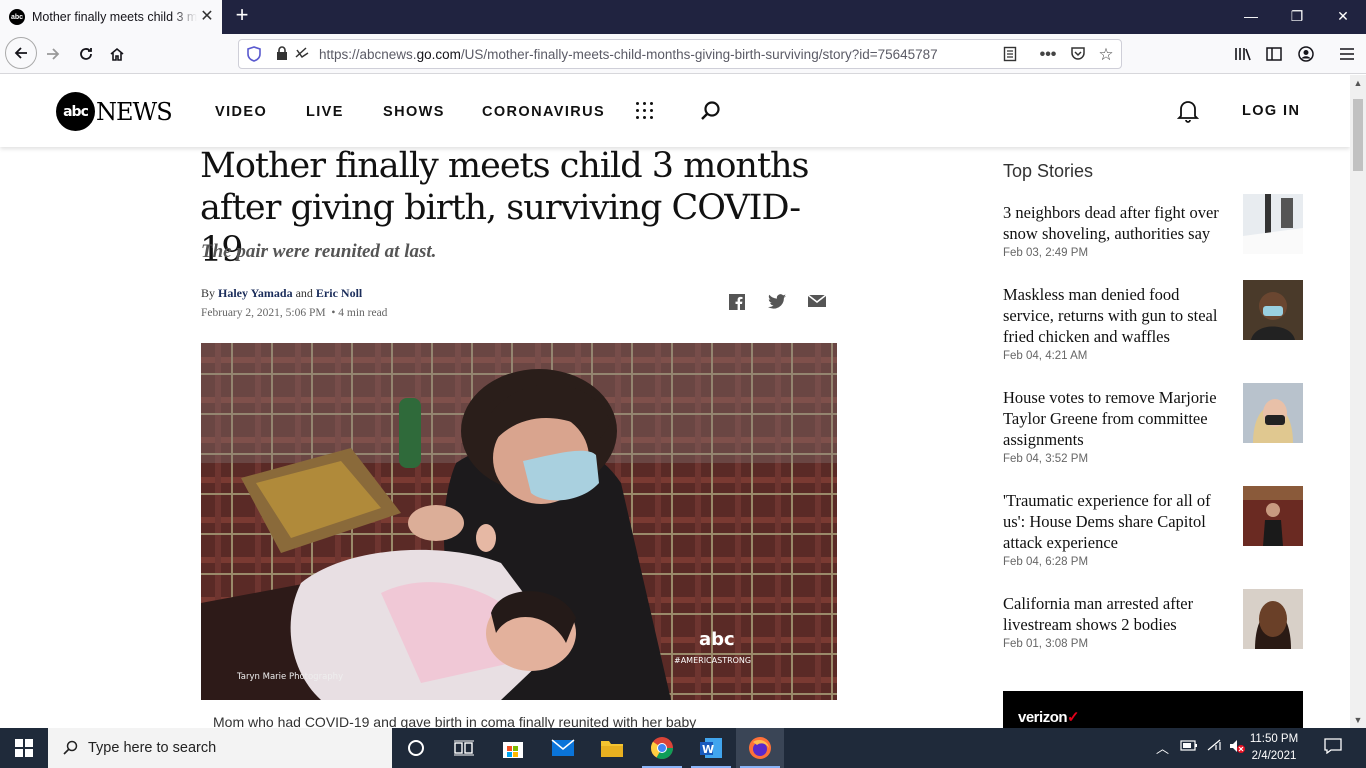 The image size is (1366, 768). Describe the element at coordinates (319, 251) in the screenshot. I see `article-subhead: The pair were reunited at last.` at that location.